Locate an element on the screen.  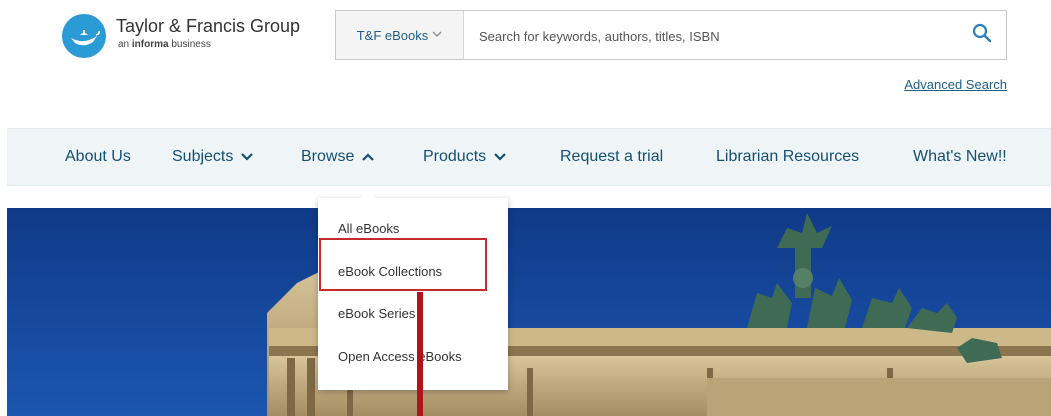
nav-item-products: Products is located at coordinates (465, 157).